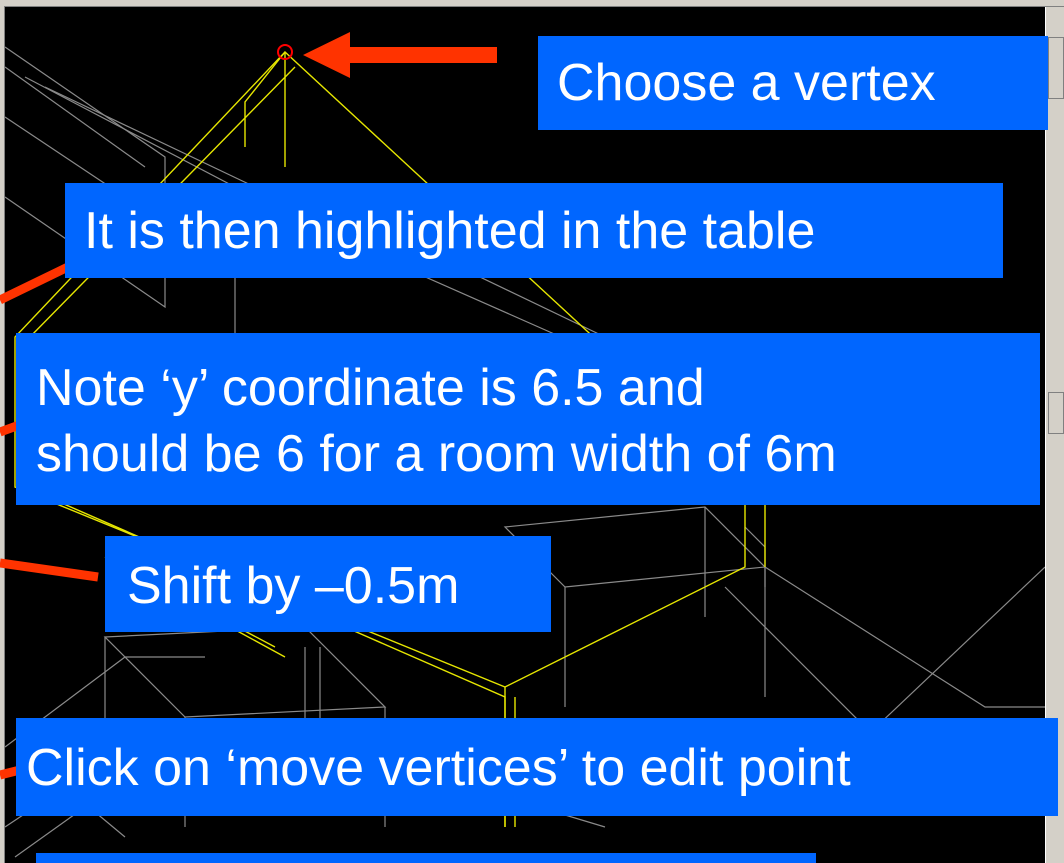 This screenshot has height=863, width=1064. I want to click on callout-click-move-text: Click on ‘move vertices’ to edit point, so click(438, 768).